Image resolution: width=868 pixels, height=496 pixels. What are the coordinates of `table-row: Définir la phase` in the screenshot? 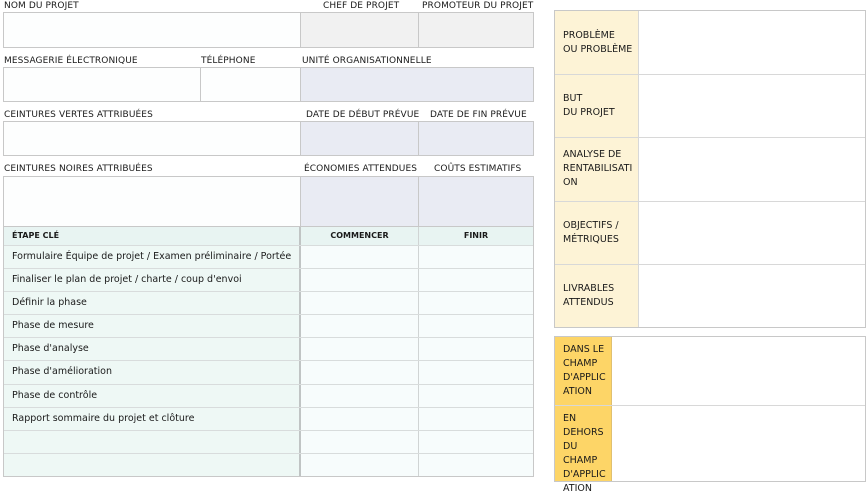 It's located at (268, 303).